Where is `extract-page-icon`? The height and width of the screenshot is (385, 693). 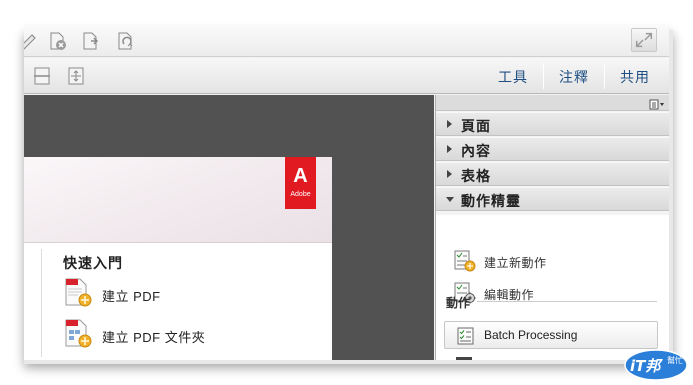 extract-page-icon is located at coordinates (91, 41).